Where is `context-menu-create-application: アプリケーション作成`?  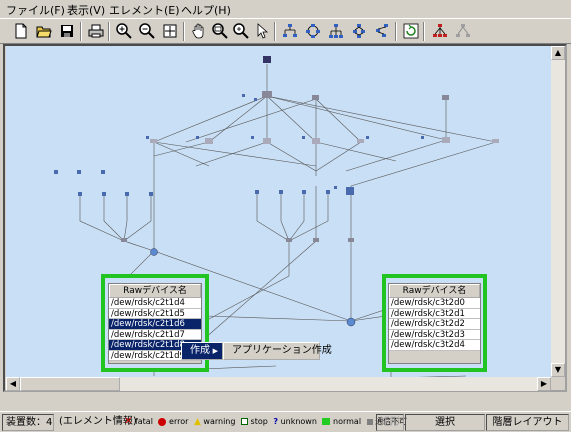 context-menu-create-application: アプリケーション作成 is located at coordinates (278, 351).